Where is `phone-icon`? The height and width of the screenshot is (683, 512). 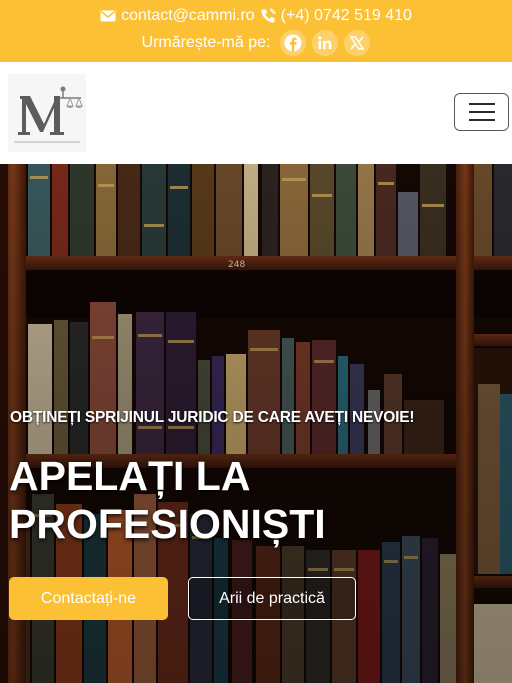 phone-icon is located at coordinates (268, 16).